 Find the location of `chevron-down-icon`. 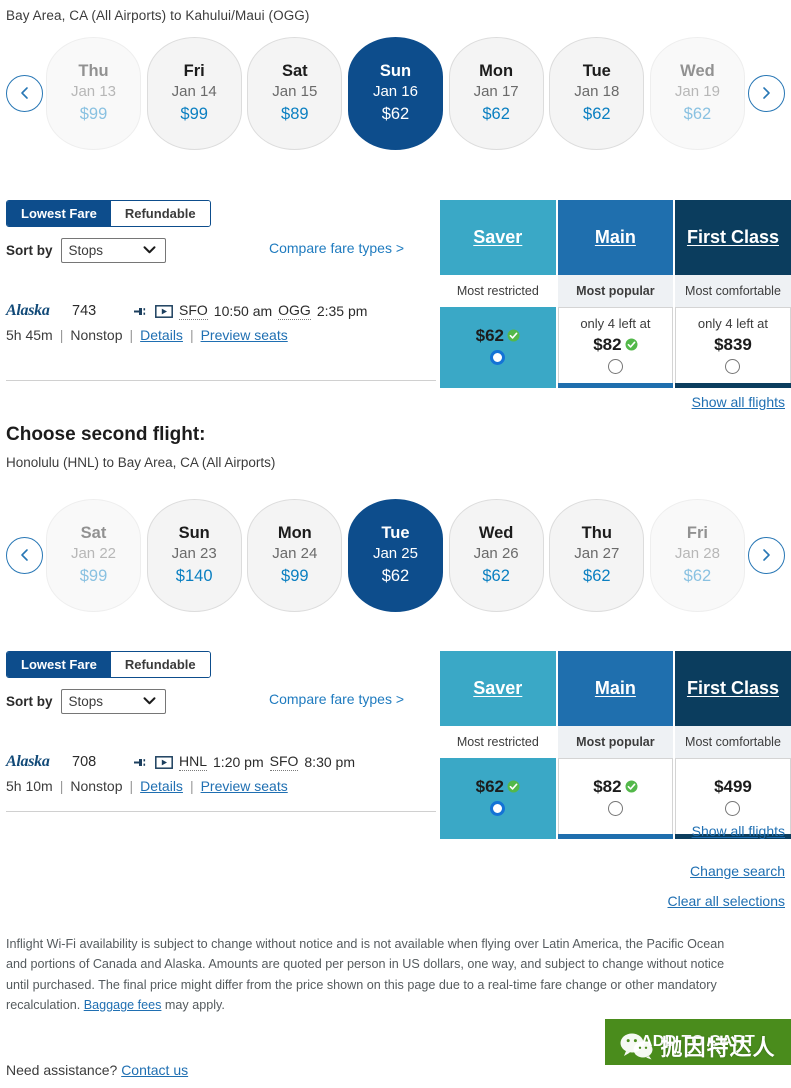

chevron-down-icon is located at coordinates (149, 249).